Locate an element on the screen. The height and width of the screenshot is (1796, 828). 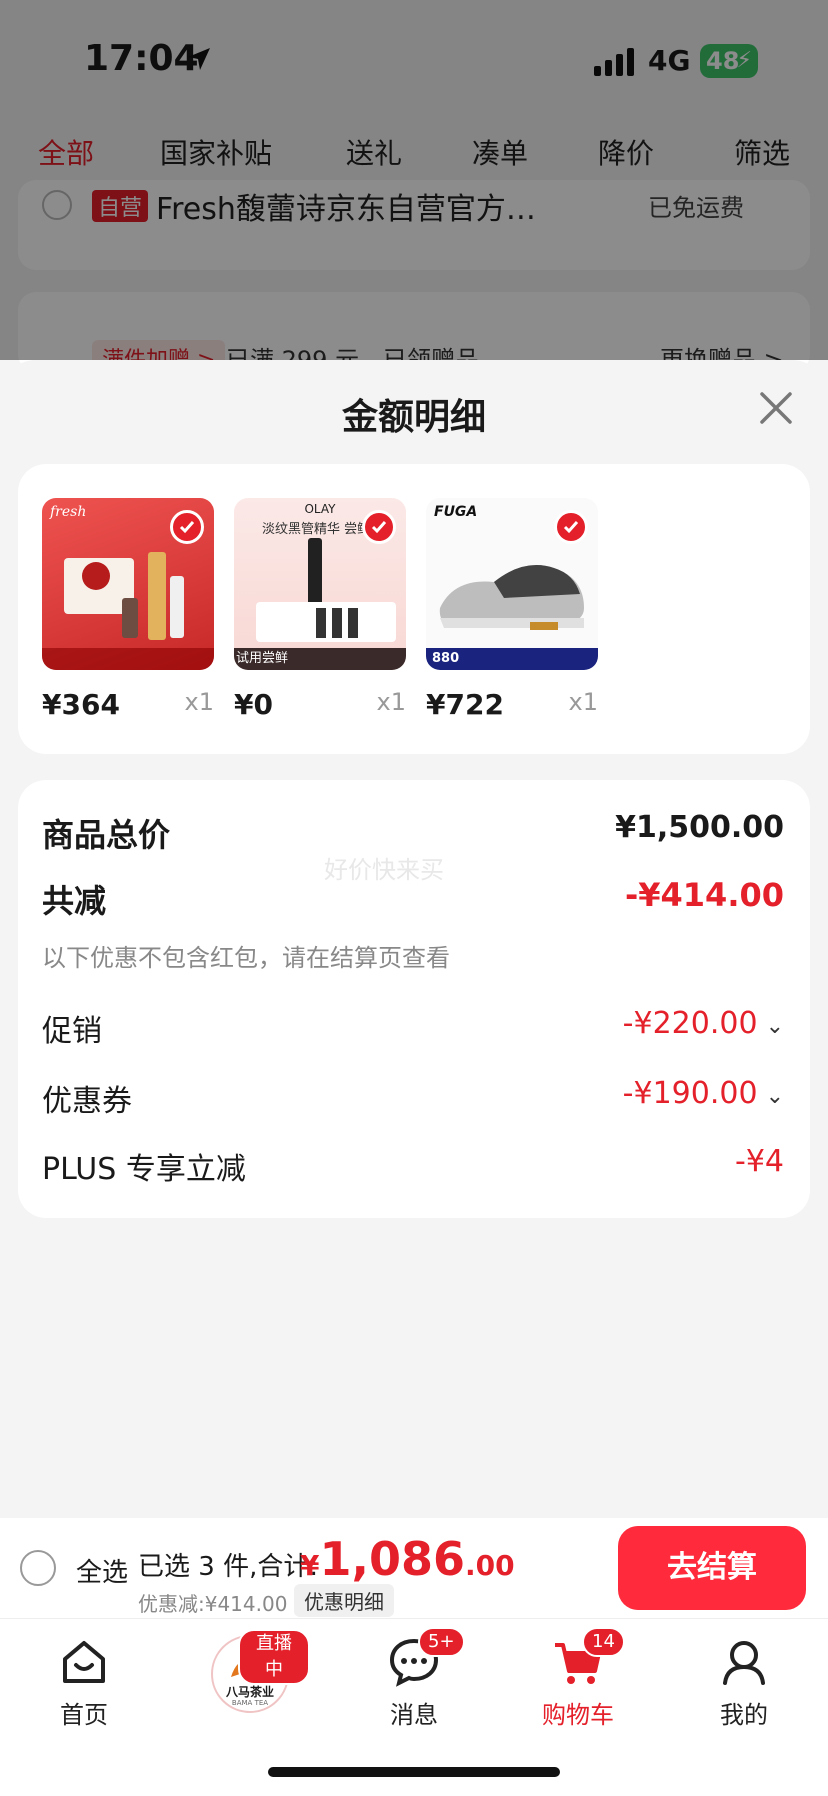
selected-count: 已选 3 件,合计: is located at coordinates (228, 1567).